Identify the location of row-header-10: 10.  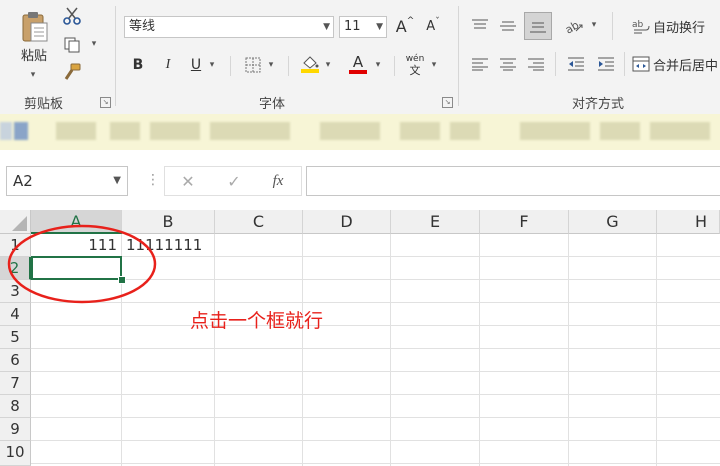
(15, 453).